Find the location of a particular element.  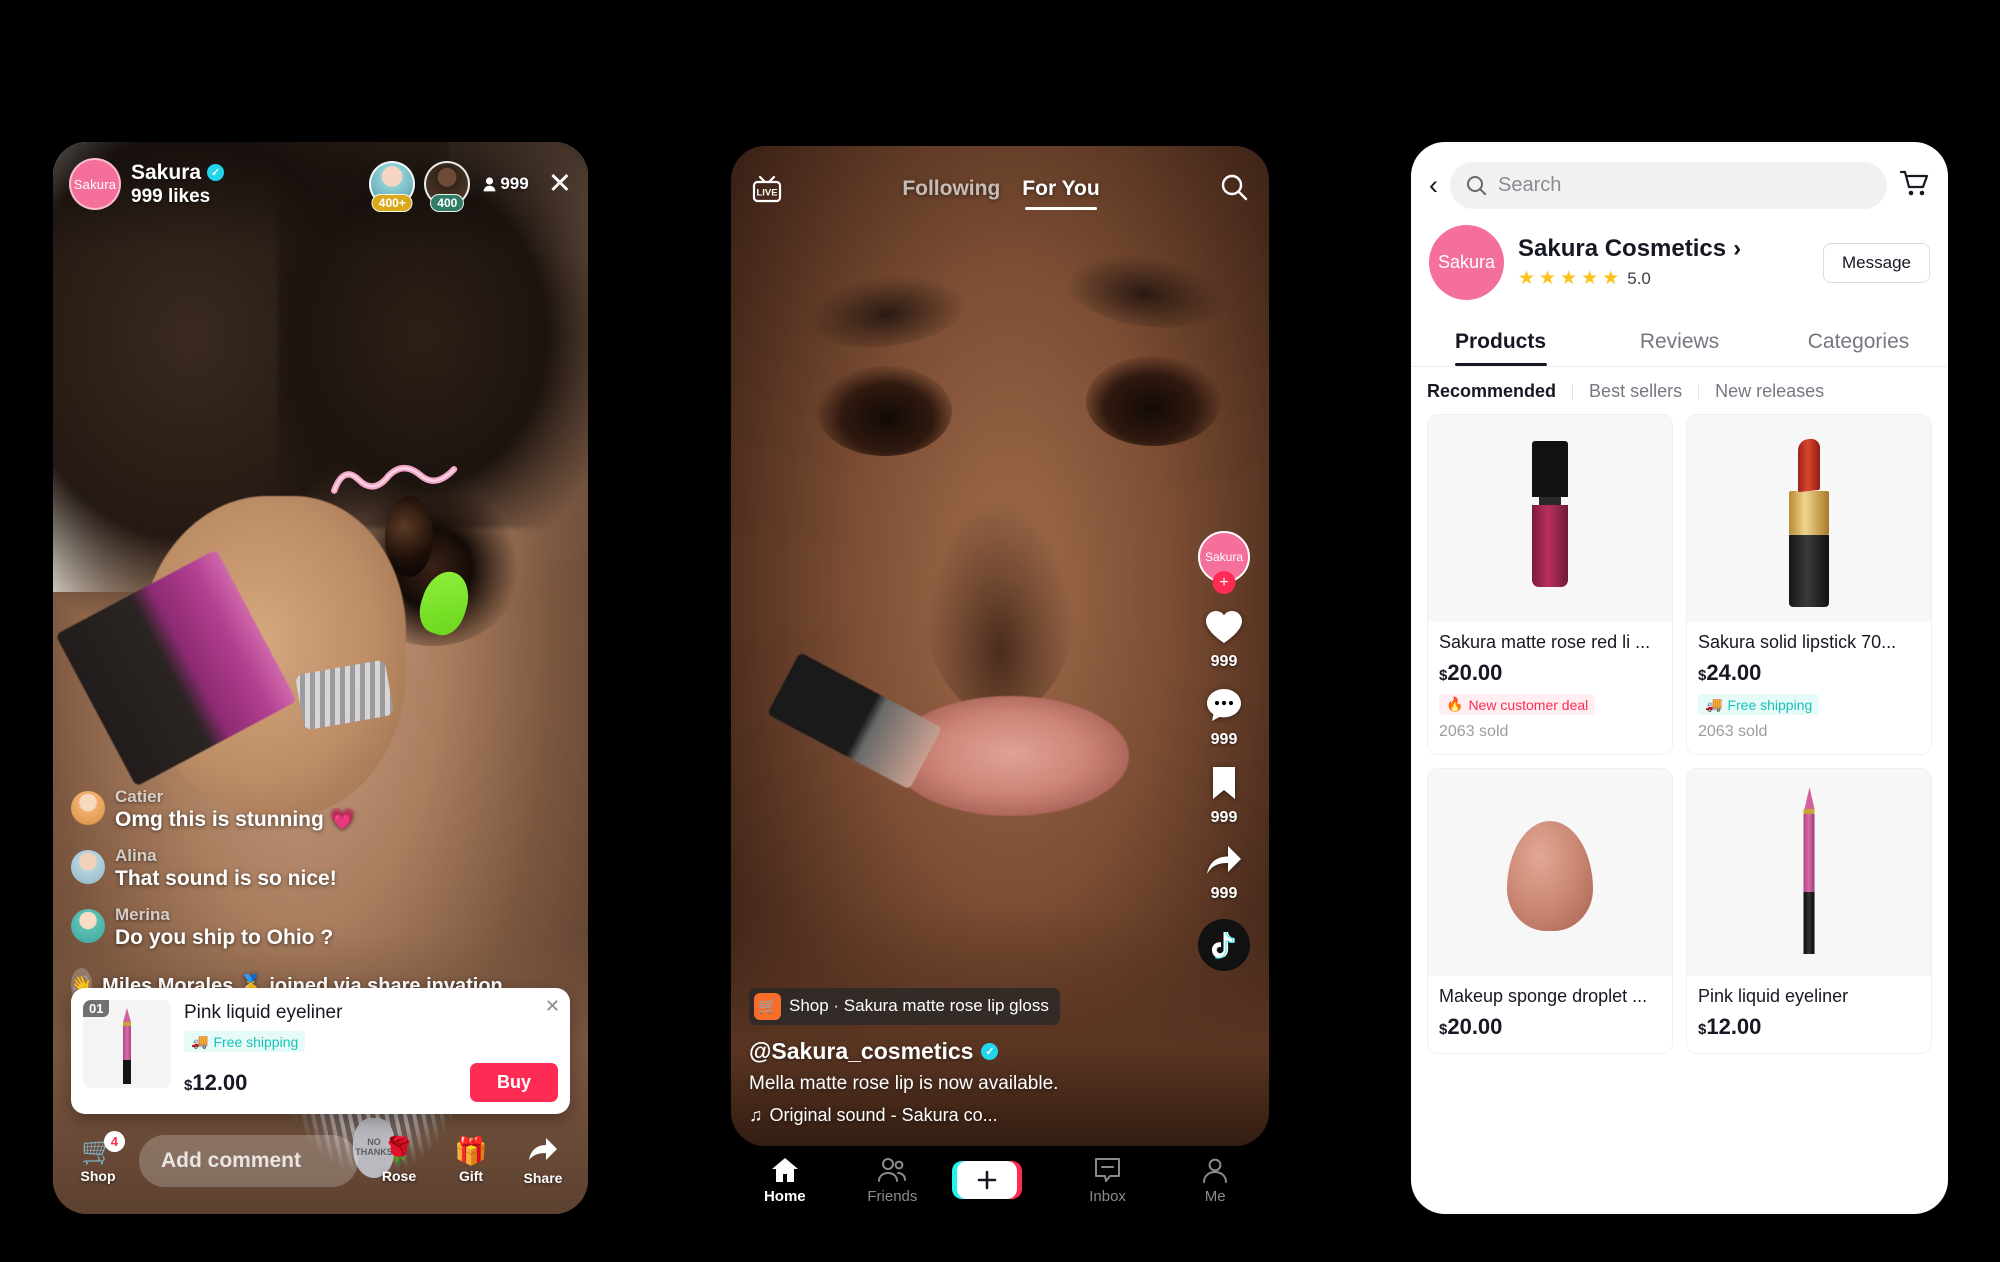

home-icon is located at coordinates (785, 1170).